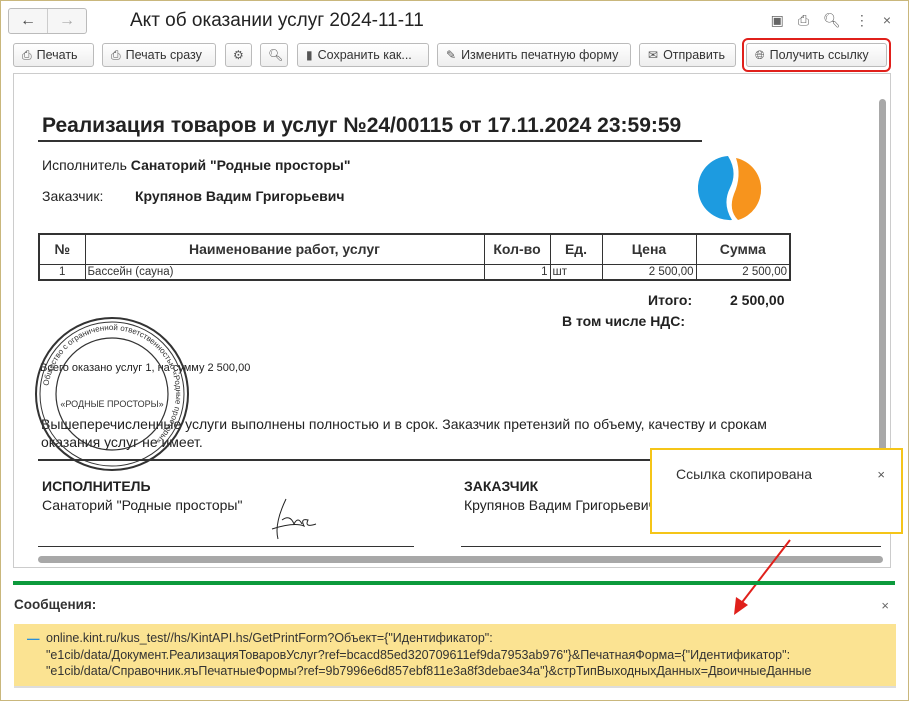 The width and height of the screenshot is (909, 701). Describe the element at coordinates (777, 20) in the screenshot. I see `save-icon: ▣` at that location.